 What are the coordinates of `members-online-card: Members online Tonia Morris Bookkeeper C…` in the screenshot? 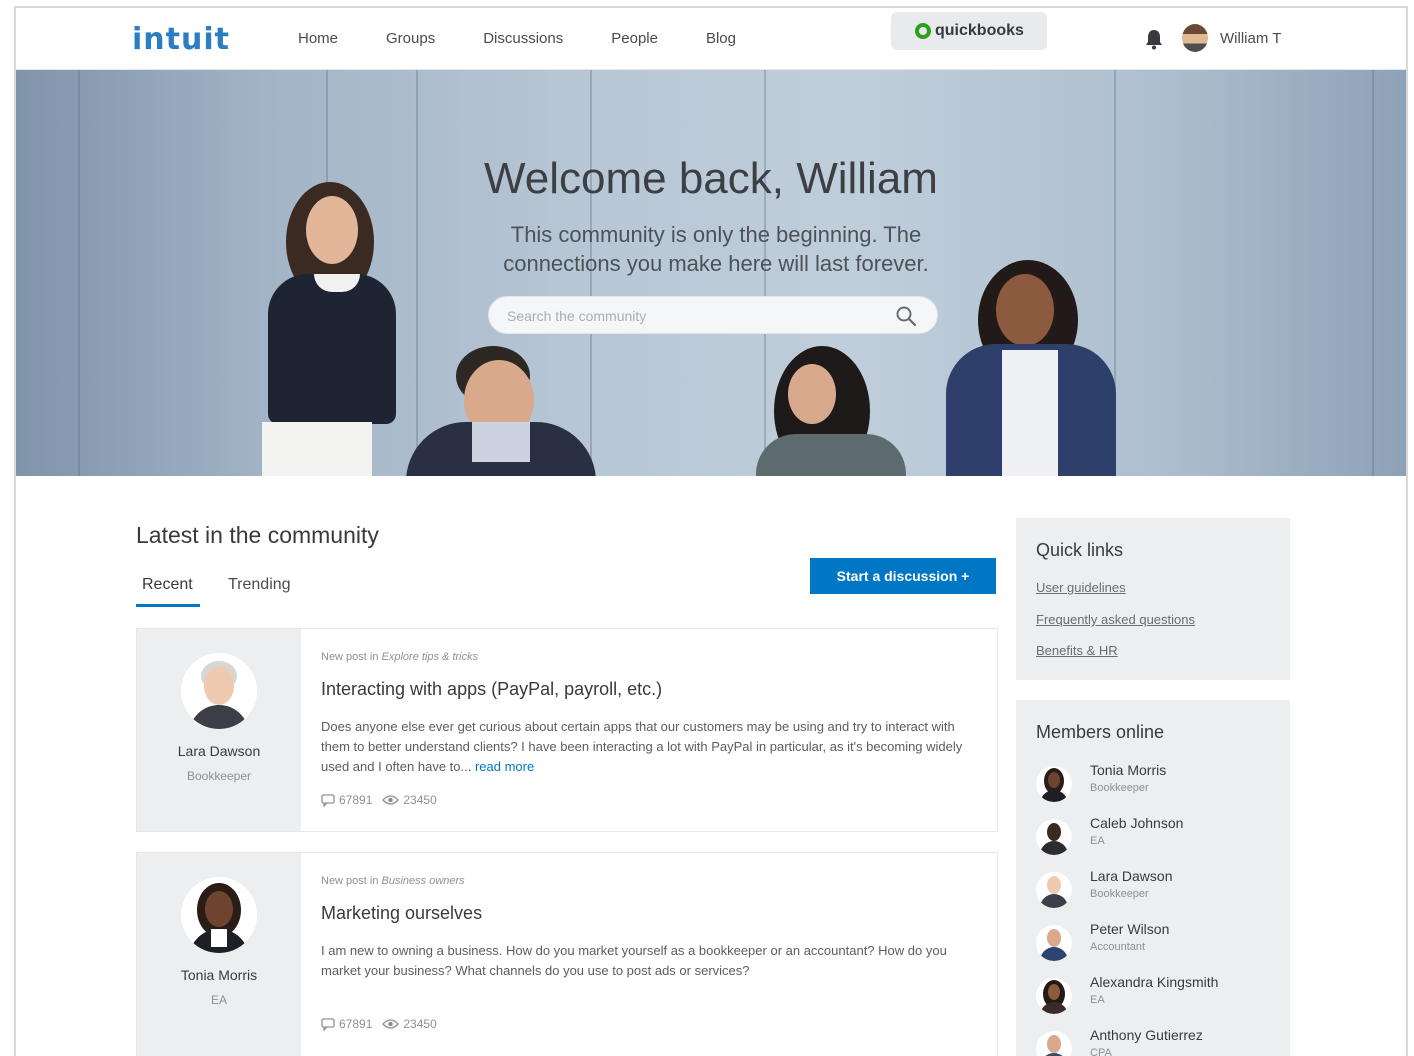 It's located at (1153, 878).